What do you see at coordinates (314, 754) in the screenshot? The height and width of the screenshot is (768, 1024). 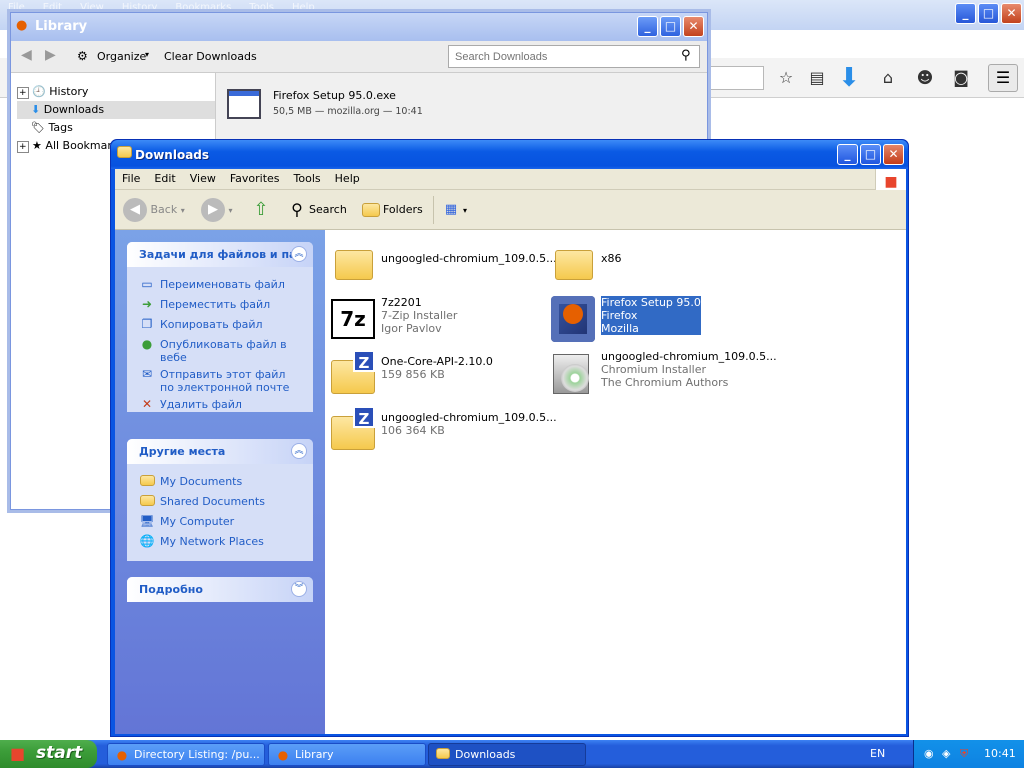 I see `taskbar-label: Library` at bounding box center [314, 754].